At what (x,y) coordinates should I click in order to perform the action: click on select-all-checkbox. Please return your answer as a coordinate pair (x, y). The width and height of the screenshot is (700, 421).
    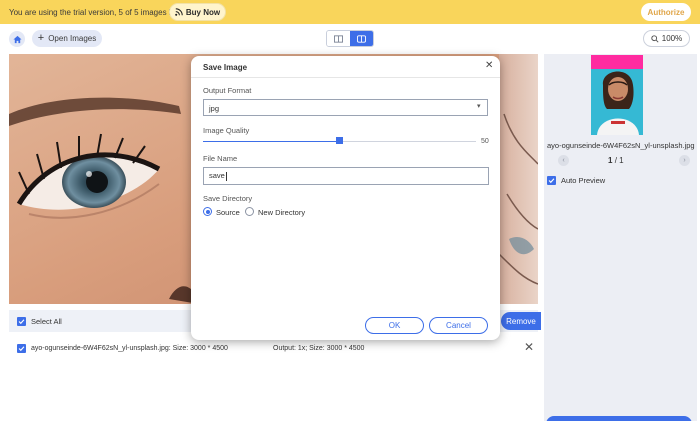
    Looking at the image, I should click on (21, 321).